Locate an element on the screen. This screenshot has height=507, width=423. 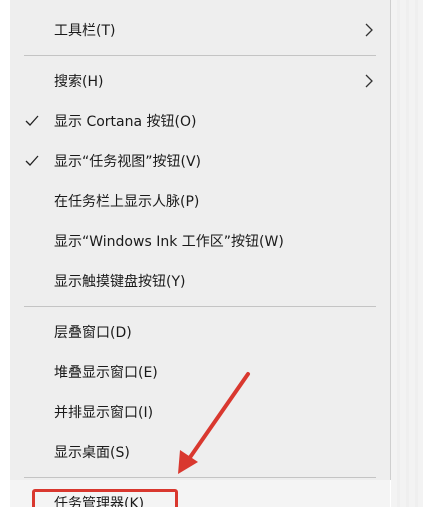
menu-item-label: 显示 Cortana 按钮(O) is located at coordinates (125, 122).